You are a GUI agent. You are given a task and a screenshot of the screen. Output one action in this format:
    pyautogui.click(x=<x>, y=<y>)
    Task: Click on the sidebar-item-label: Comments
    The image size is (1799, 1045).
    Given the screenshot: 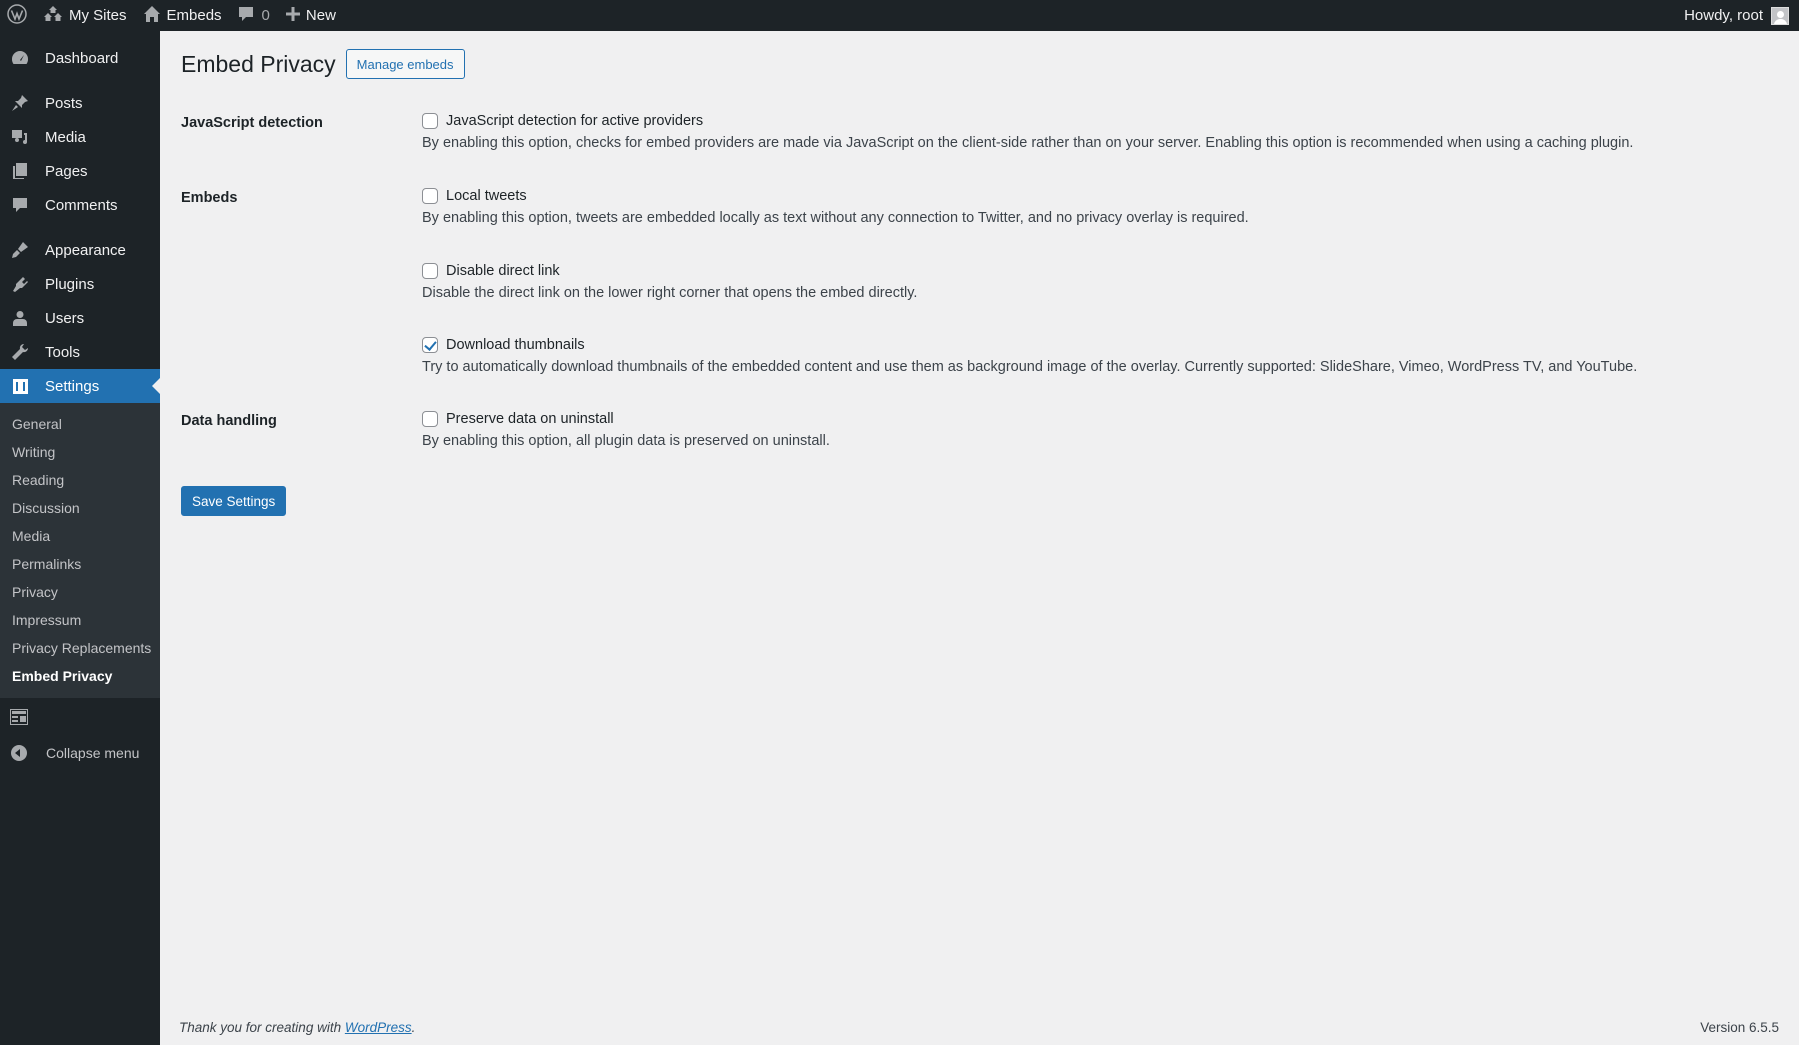 What is the action you would take?
    pyautogui.click(x=81, y=205)
    